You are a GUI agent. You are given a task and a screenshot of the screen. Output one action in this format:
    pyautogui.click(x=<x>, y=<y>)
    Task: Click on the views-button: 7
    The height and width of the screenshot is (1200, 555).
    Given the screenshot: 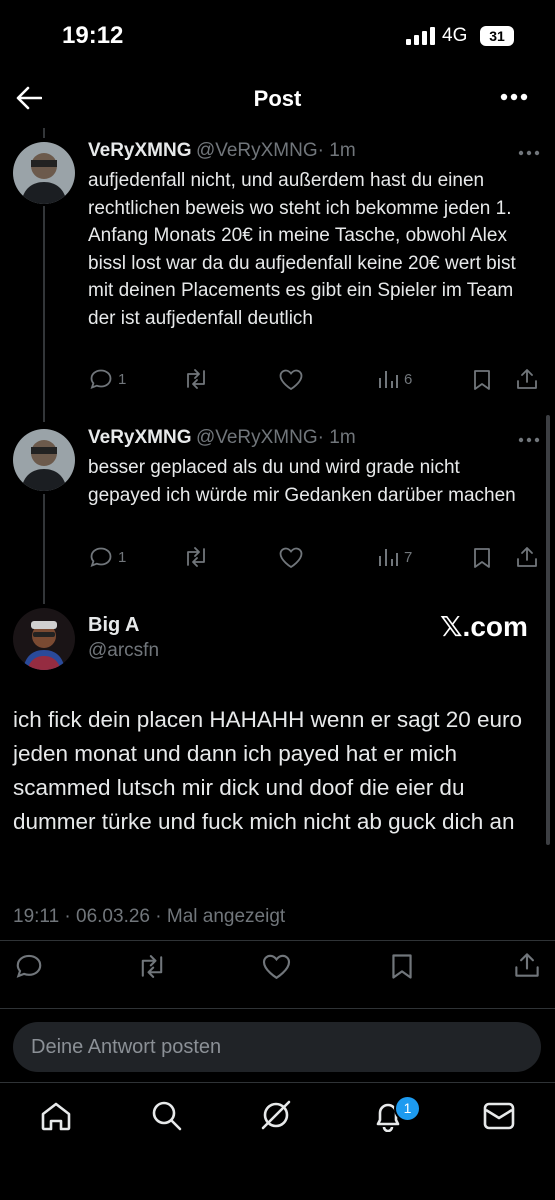 What is the action you would take?
    pyautogui.click(x=395, y=557)
    